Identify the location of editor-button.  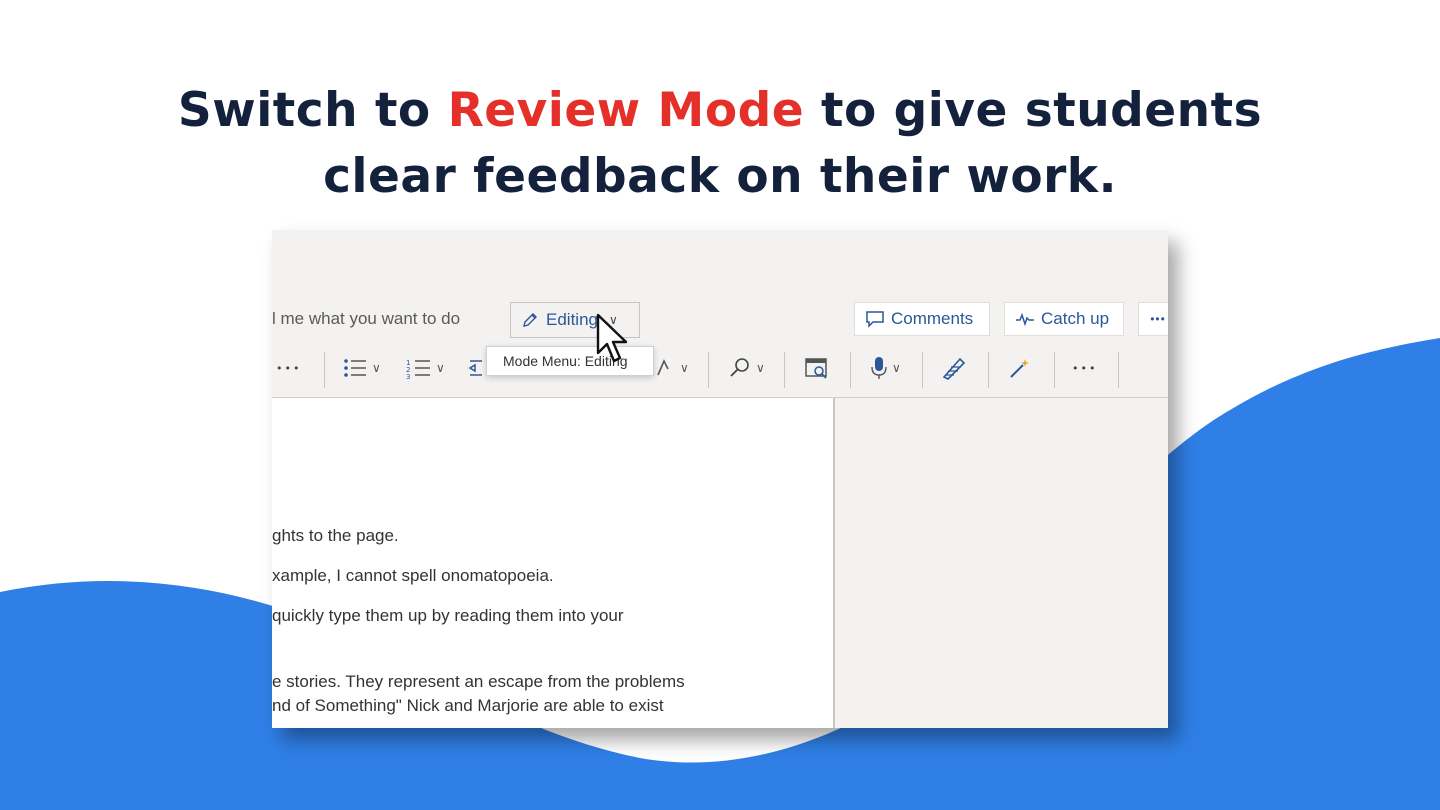
(954, 368).